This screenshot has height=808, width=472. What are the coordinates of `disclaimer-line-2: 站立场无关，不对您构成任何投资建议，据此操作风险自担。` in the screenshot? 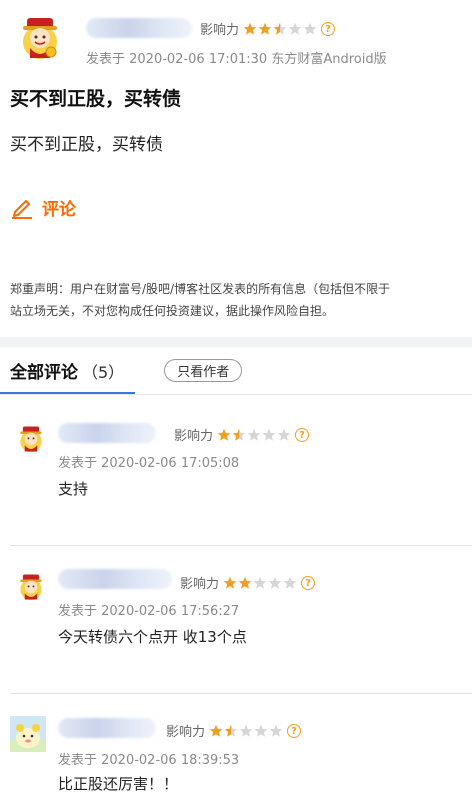 It's located at (172, 311).